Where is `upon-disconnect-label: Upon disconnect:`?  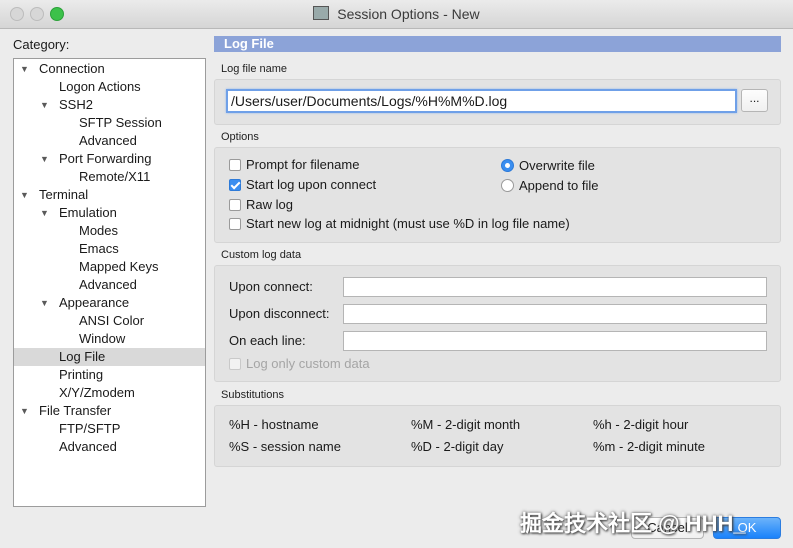
upon-disconnect-label: Upon disconnect: is located at coordinates (279, 313).